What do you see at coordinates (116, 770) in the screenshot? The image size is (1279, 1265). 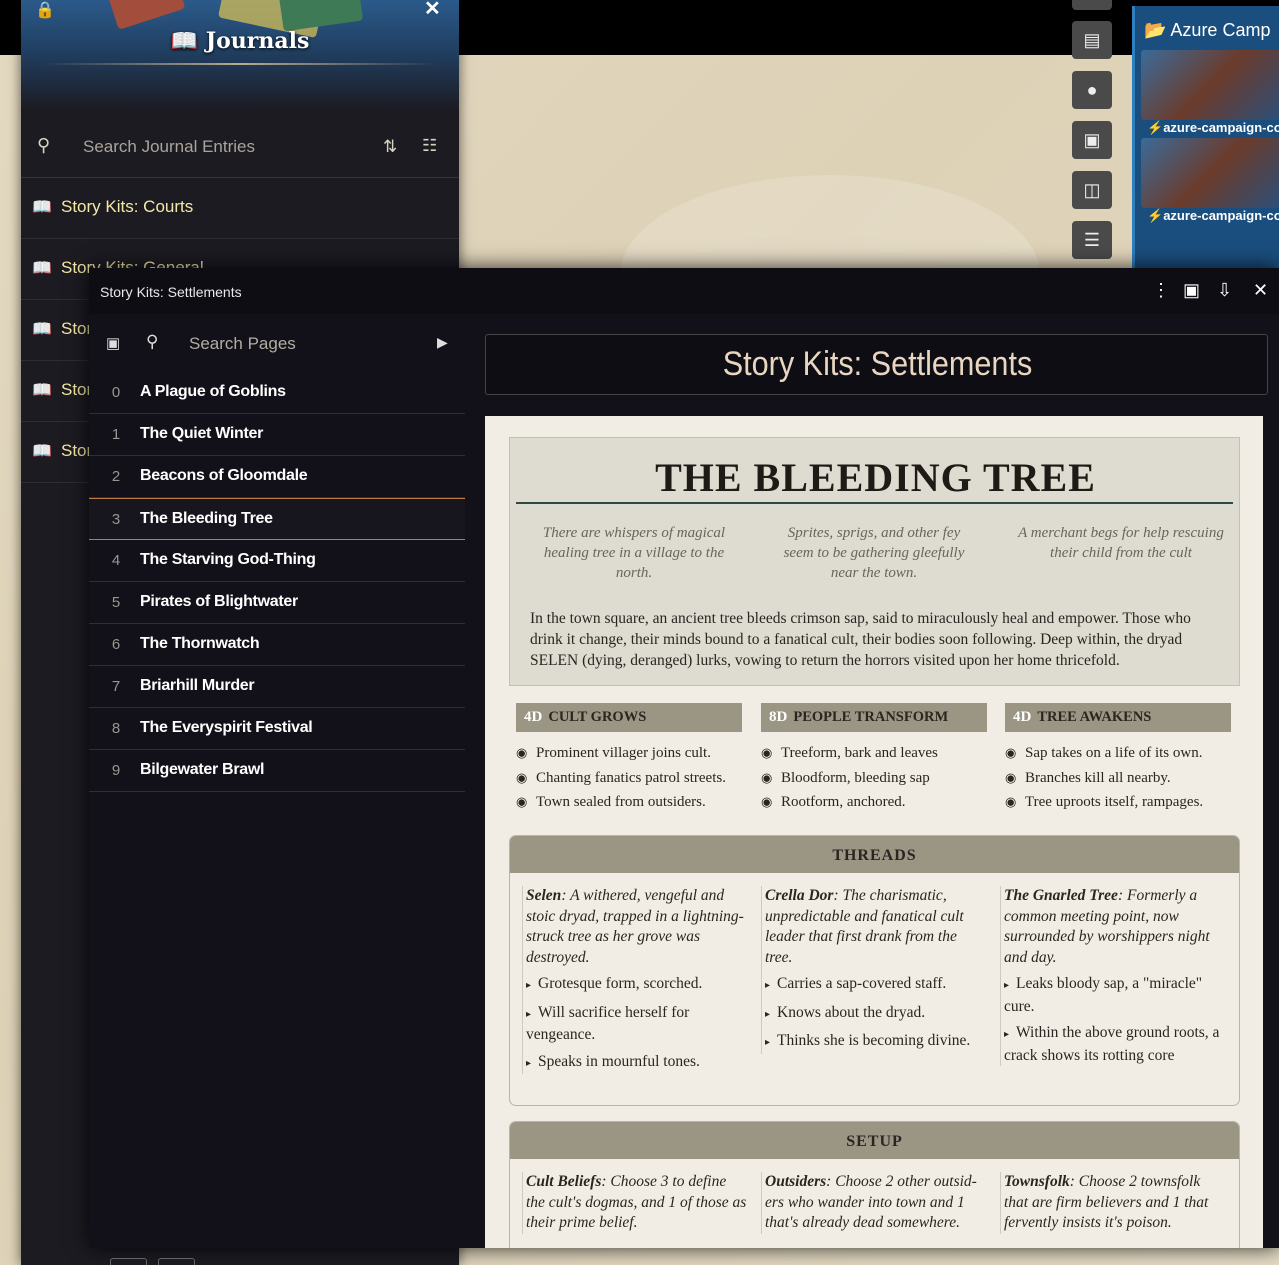 I see `page-number: 9` at bounding box center [116, 770].